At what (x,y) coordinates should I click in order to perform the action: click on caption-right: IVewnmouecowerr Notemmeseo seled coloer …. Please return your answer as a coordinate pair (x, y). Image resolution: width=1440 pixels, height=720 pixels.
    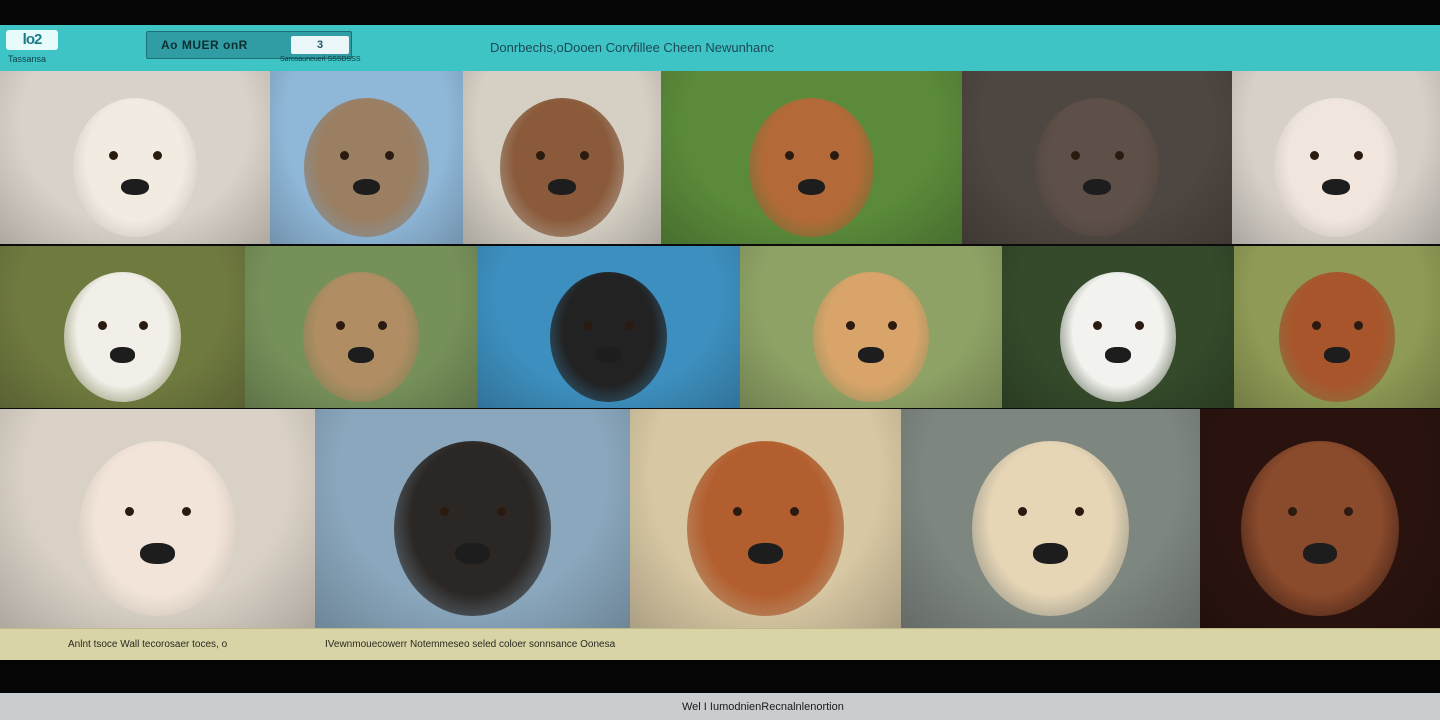
    Looking at the image, I should click on (470, 644).